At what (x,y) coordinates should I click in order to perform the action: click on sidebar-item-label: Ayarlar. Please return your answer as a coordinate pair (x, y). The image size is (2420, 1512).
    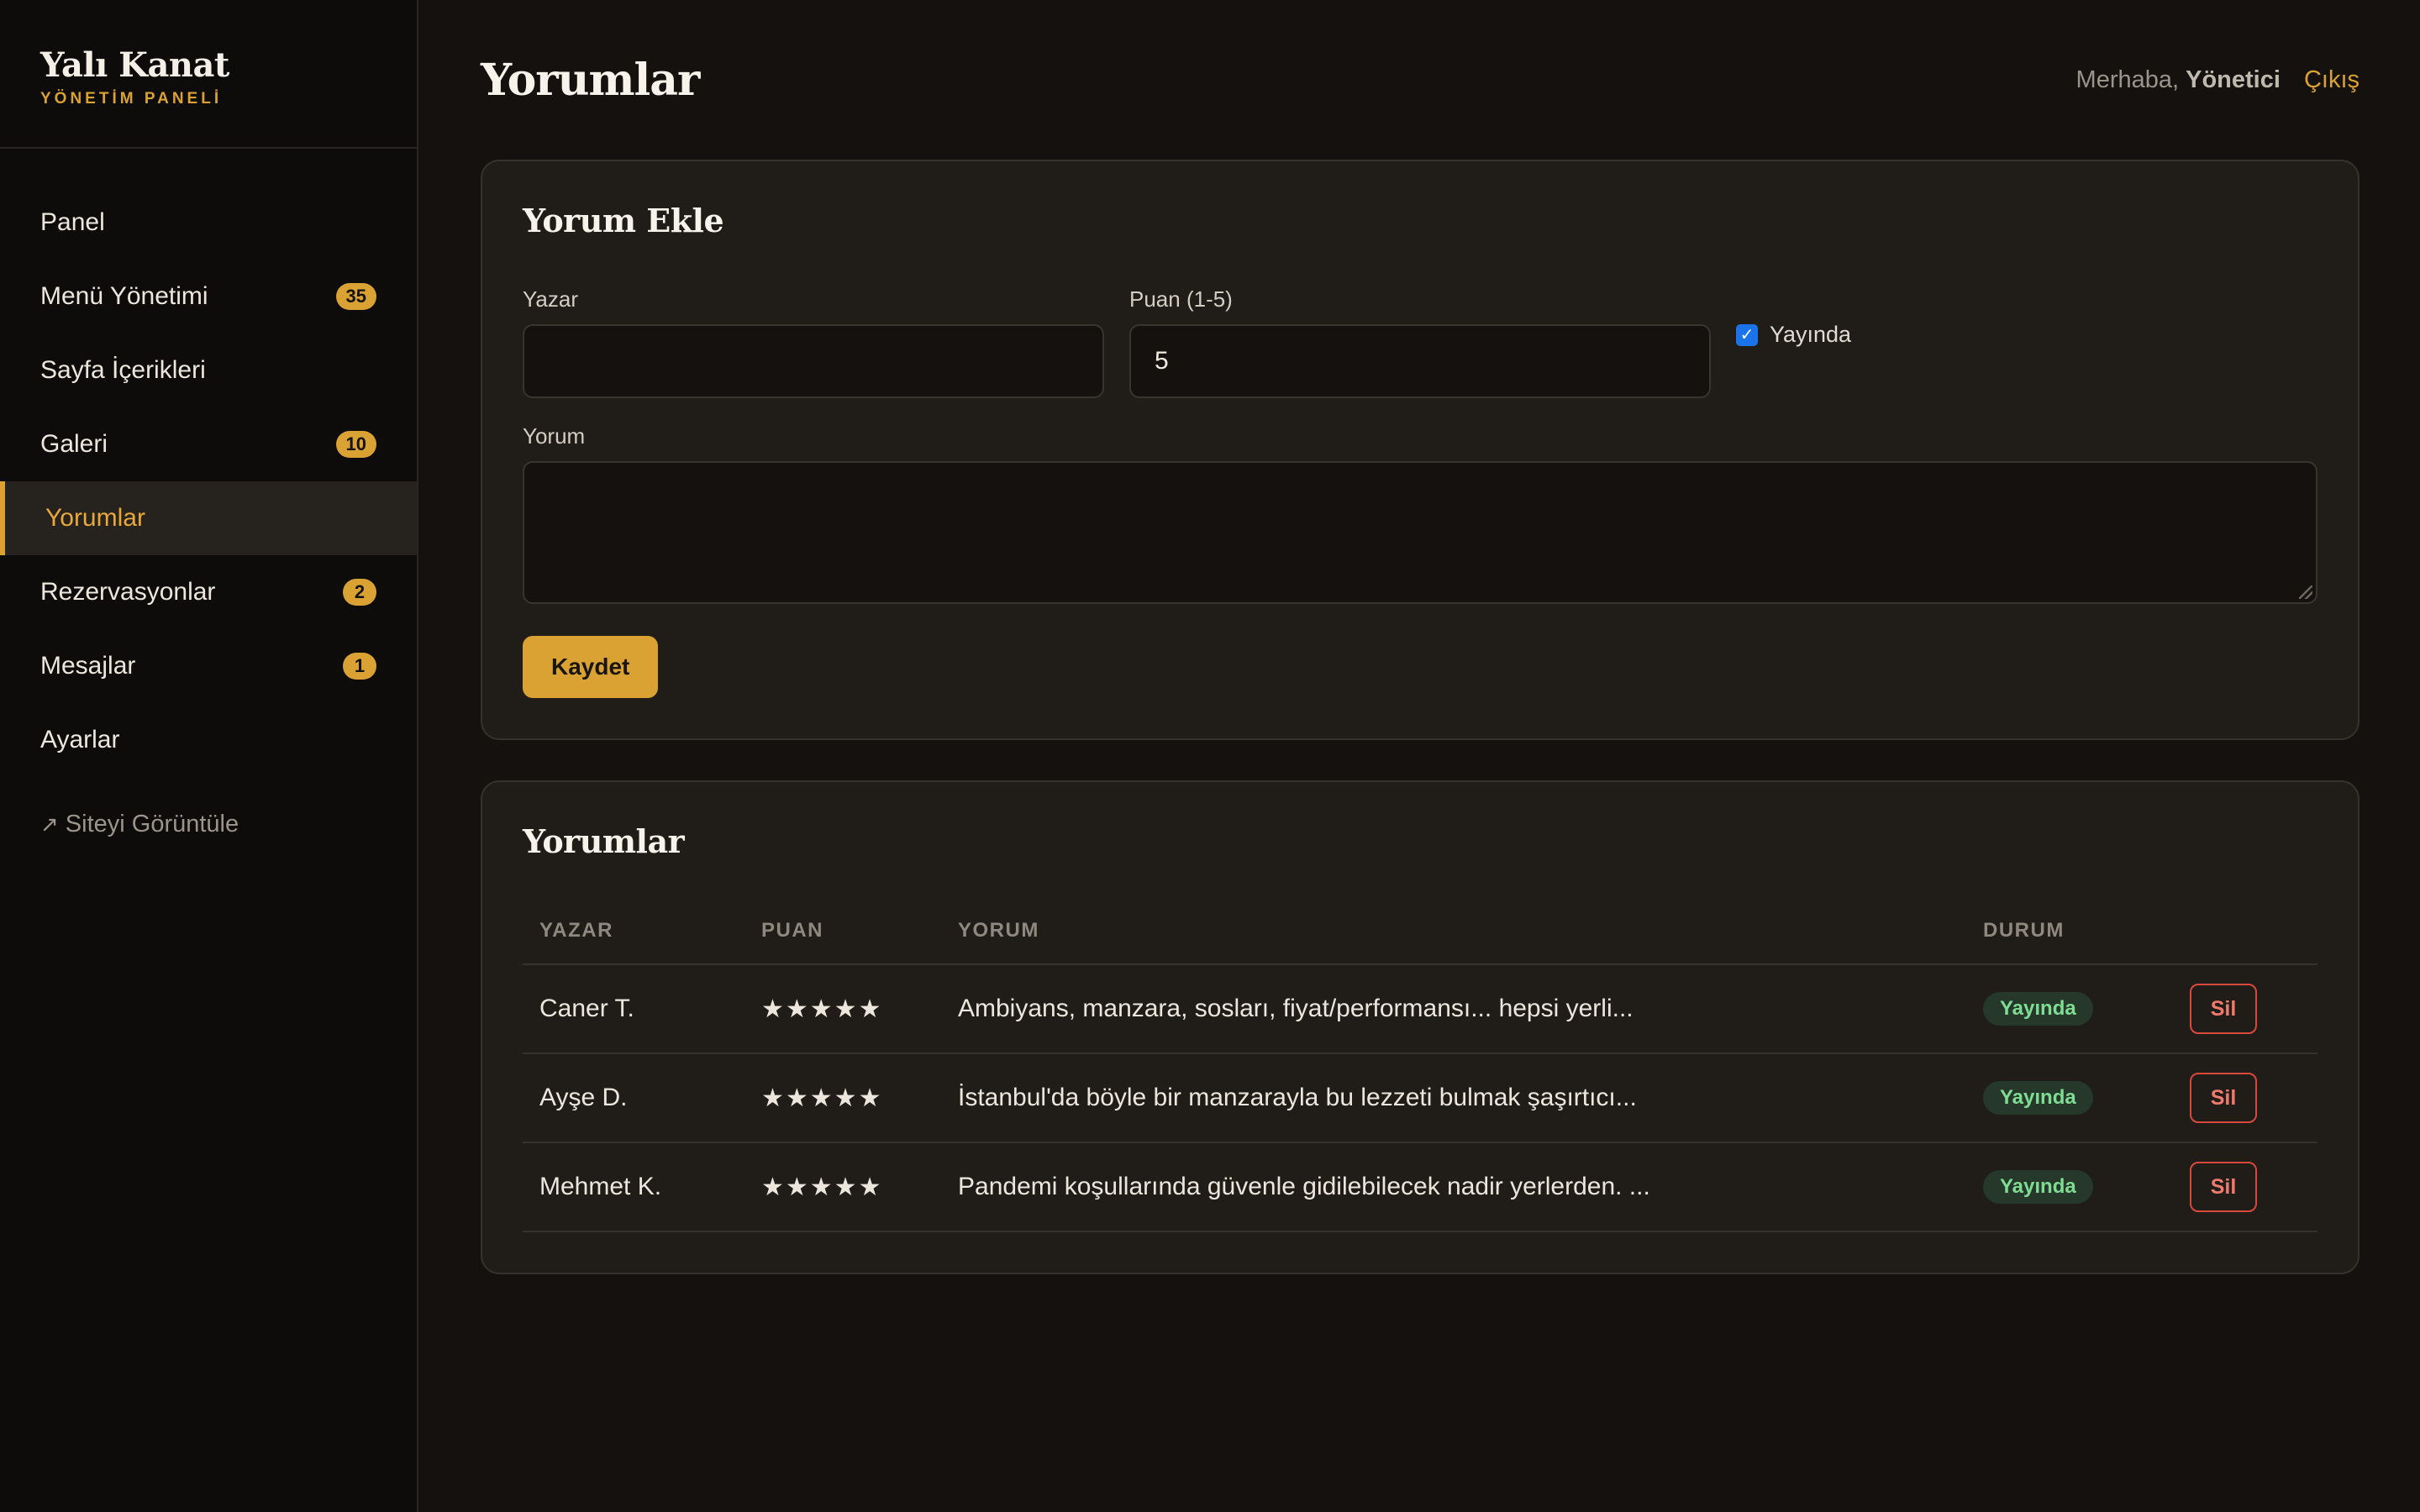
    Looking at the image, I should click on (80, 739).